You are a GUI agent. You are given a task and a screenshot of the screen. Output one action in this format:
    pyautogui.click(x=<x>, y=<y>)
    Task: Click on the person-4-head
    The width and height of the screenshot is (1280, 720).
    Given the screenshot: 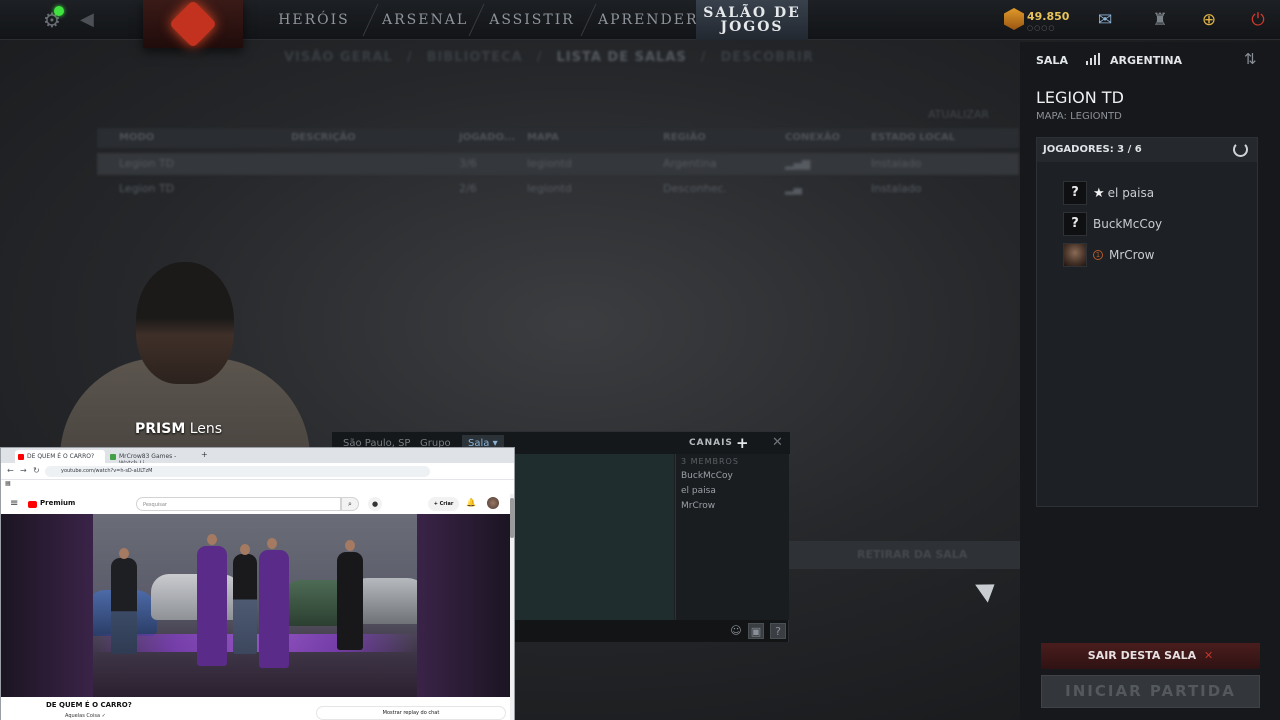 What is the action you would take?
    pyautogui.click(x=272, y=543)
    